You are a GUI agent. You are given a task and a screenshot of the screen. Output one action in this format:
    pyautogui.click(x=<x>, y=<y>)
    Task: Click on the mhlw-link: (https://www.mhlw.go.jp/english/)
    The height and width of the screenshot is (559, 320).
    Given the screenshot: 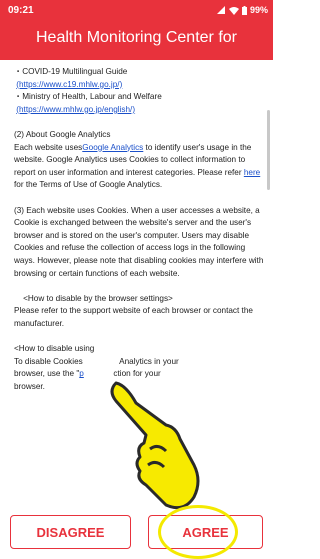 What is the action you would take?
    pyautogui.click(x=75, y=109)
    